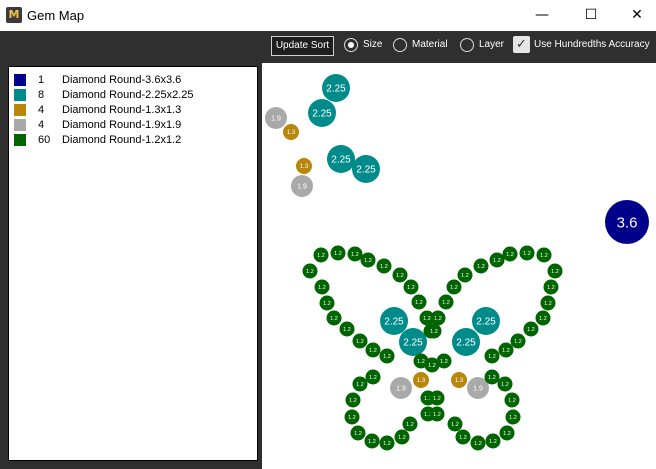 This screenshot has height=469, width=656. Describe the element at coordinates (521, 44) in the screenshot. I see `hundredths-accuracy-checkbox: ✓` at that location.